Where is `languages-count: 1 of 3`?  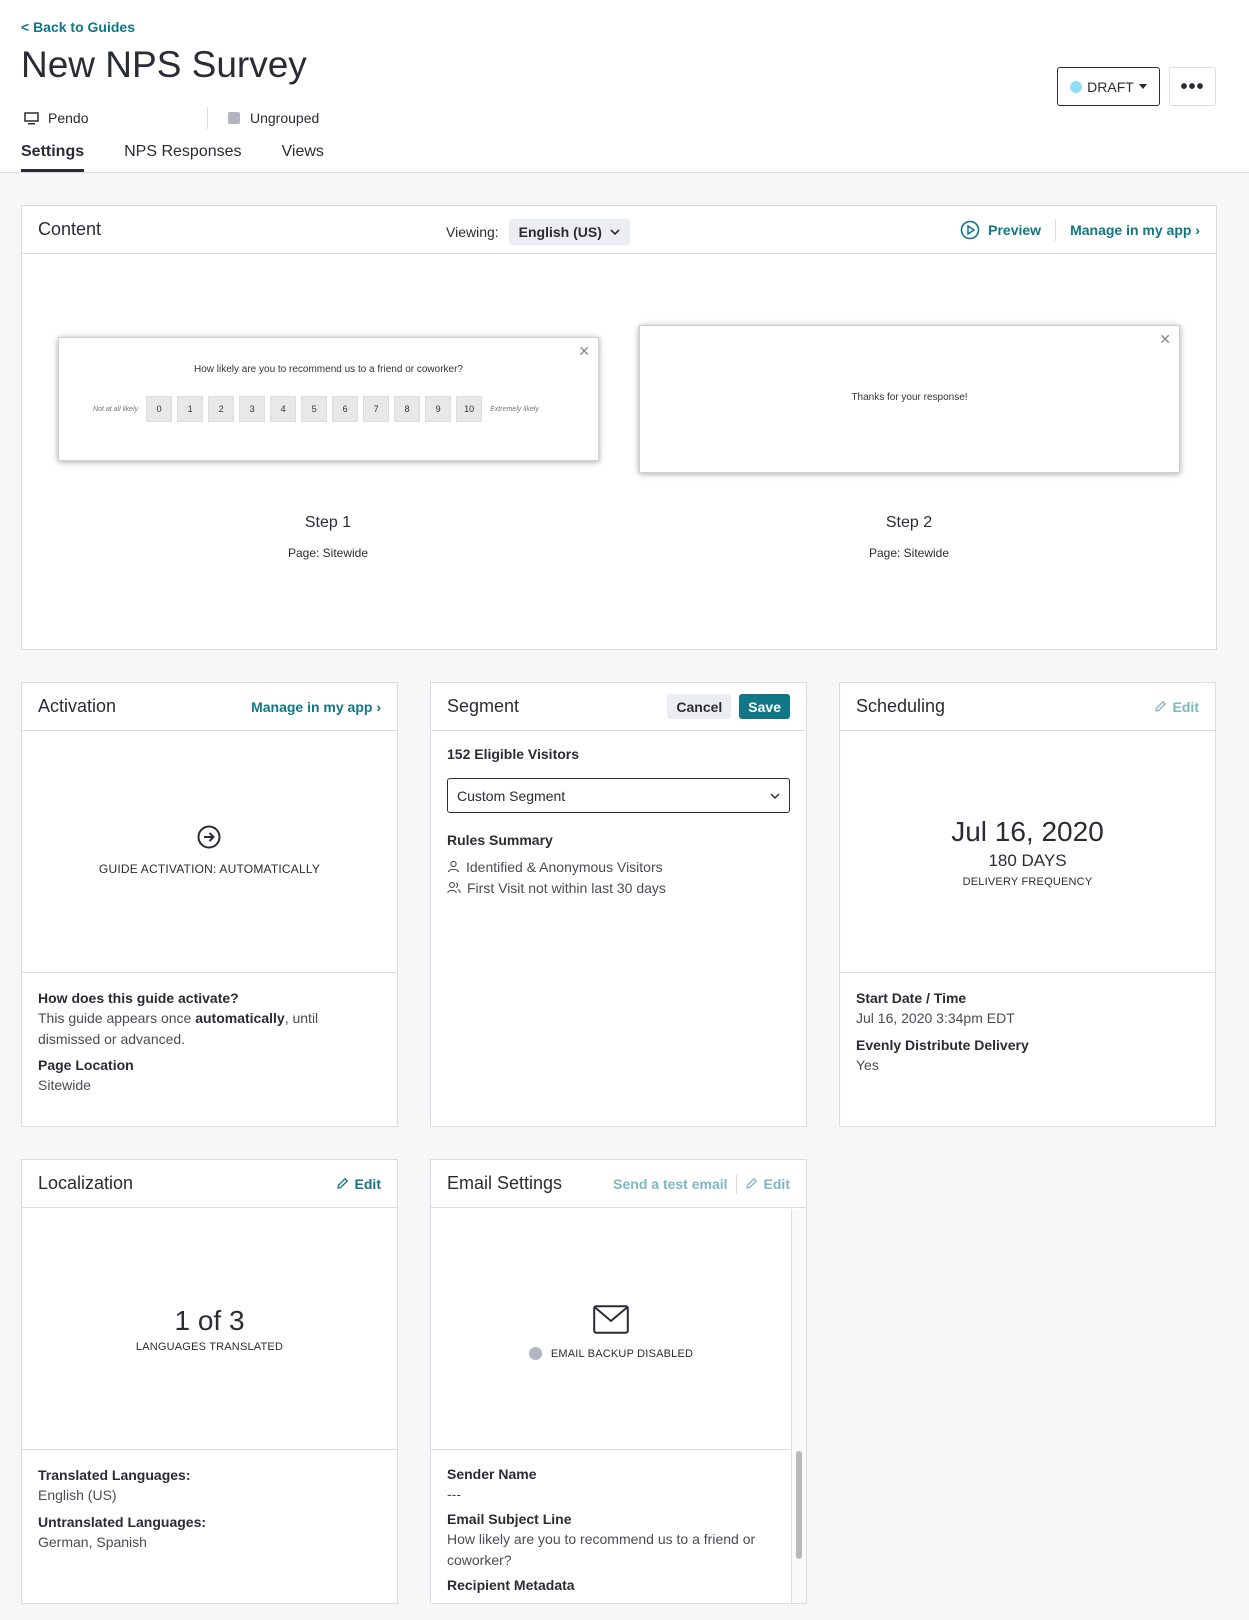 languages-count: 1 of 3 is located at coordinates (209, 1320).